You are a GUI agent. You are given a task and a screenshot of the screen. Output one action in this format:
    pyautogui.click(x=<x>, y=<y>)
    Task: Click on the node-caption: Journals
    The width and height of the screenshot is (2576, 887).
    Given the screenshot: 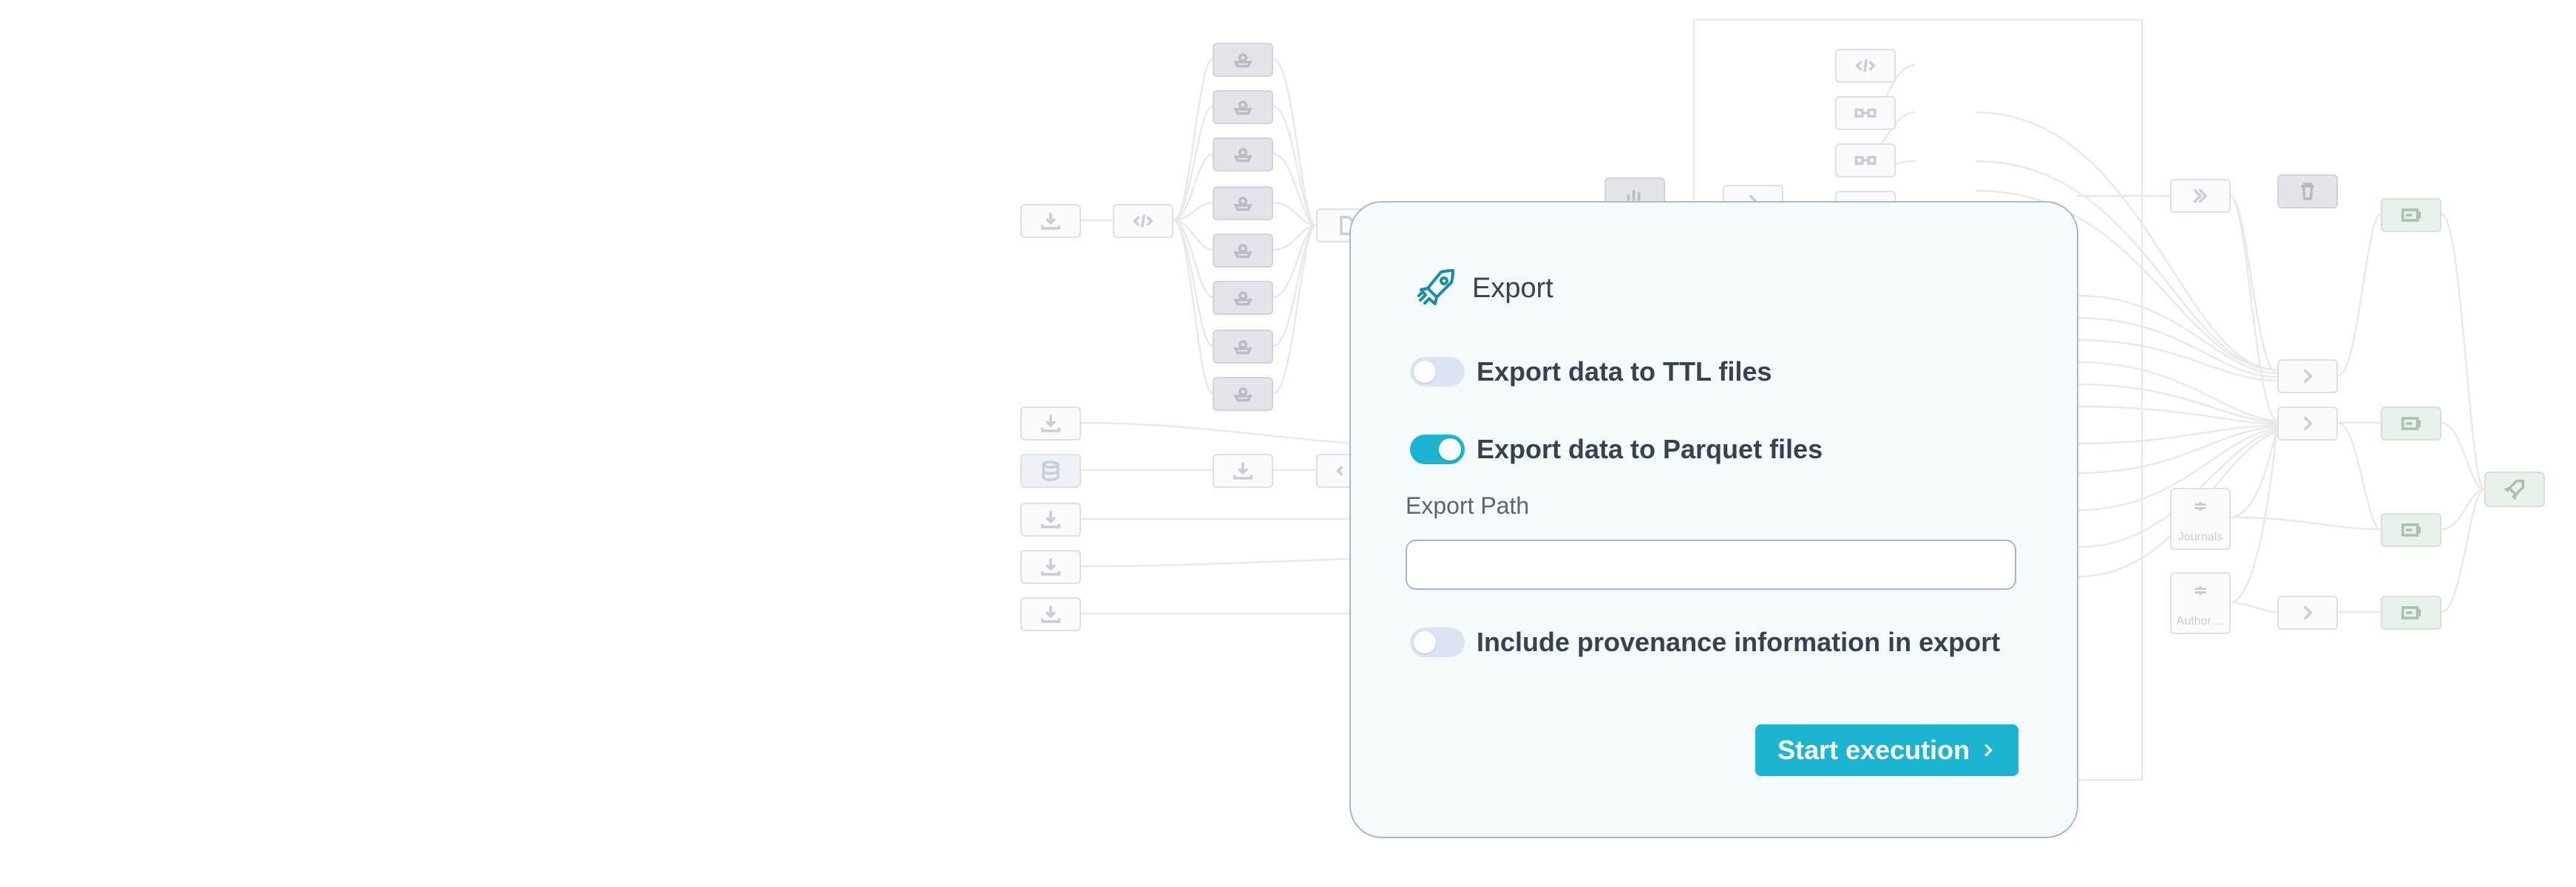 What is the action you would take?
    pyautogui.click(x=2200, y=537)
    